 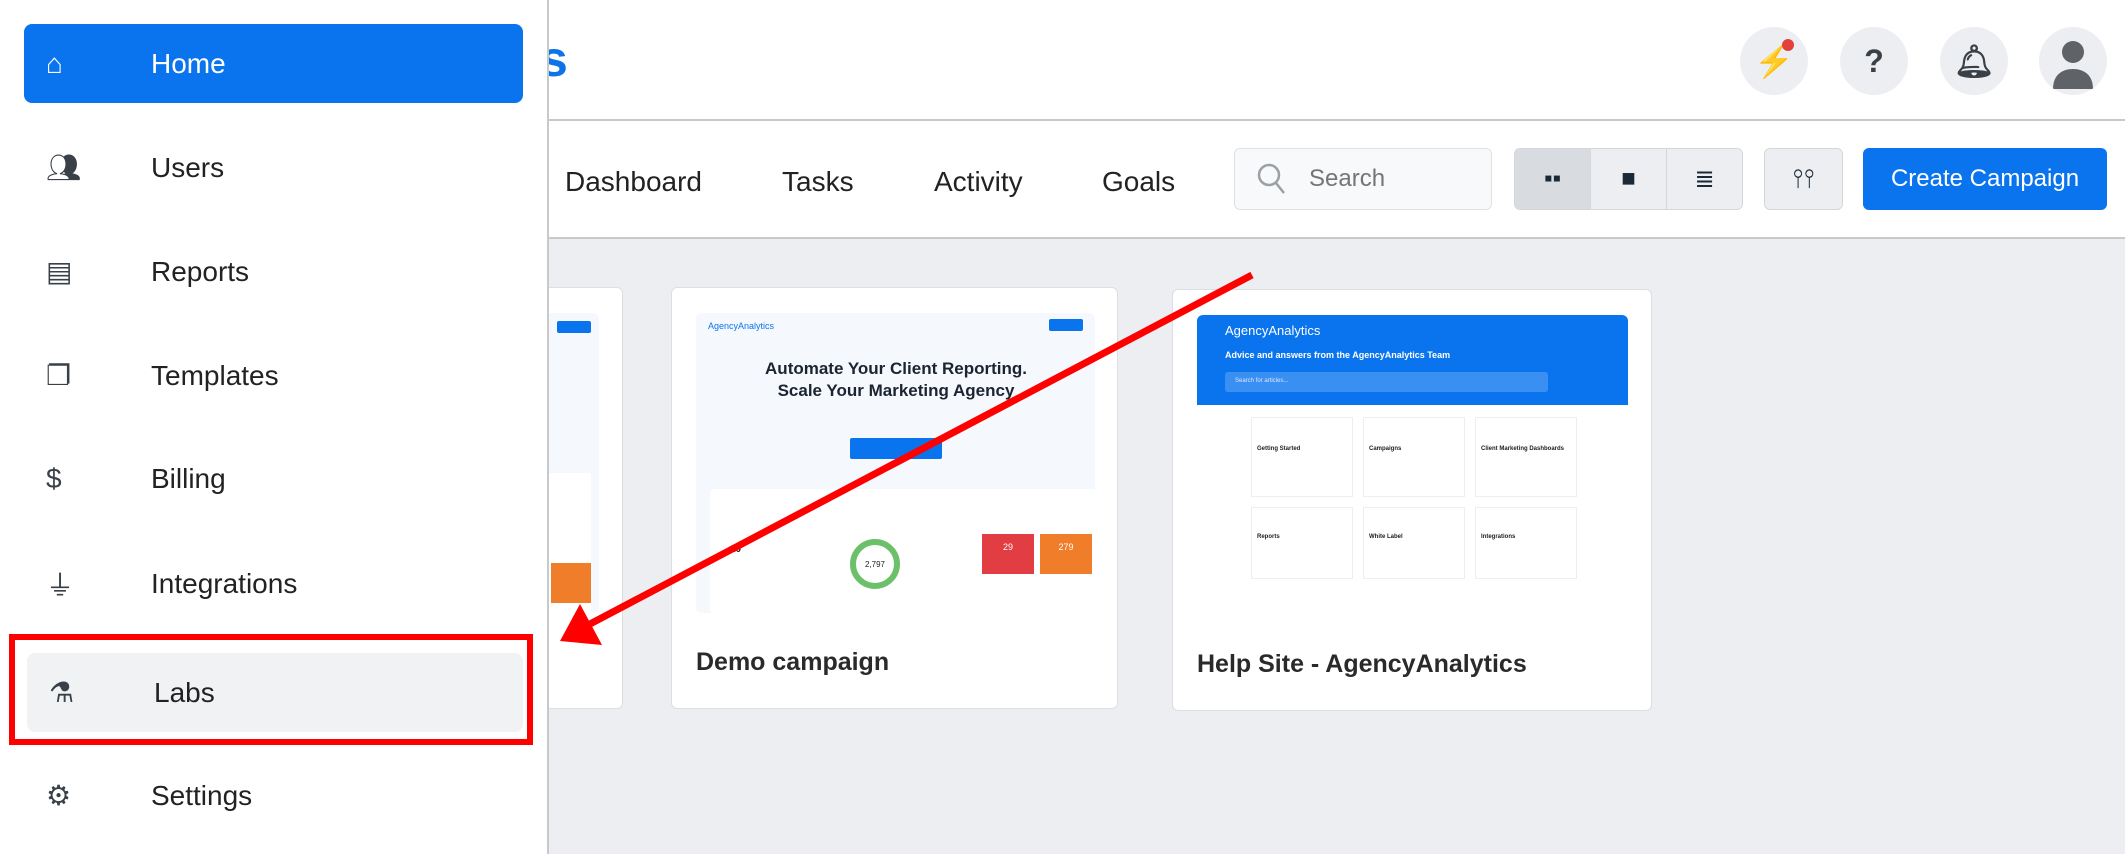 What do you see at coordinates (273, 478) in the screenshot?
I see `sidebar-item-billing: $ Billing` at bounding box center [273, 478].